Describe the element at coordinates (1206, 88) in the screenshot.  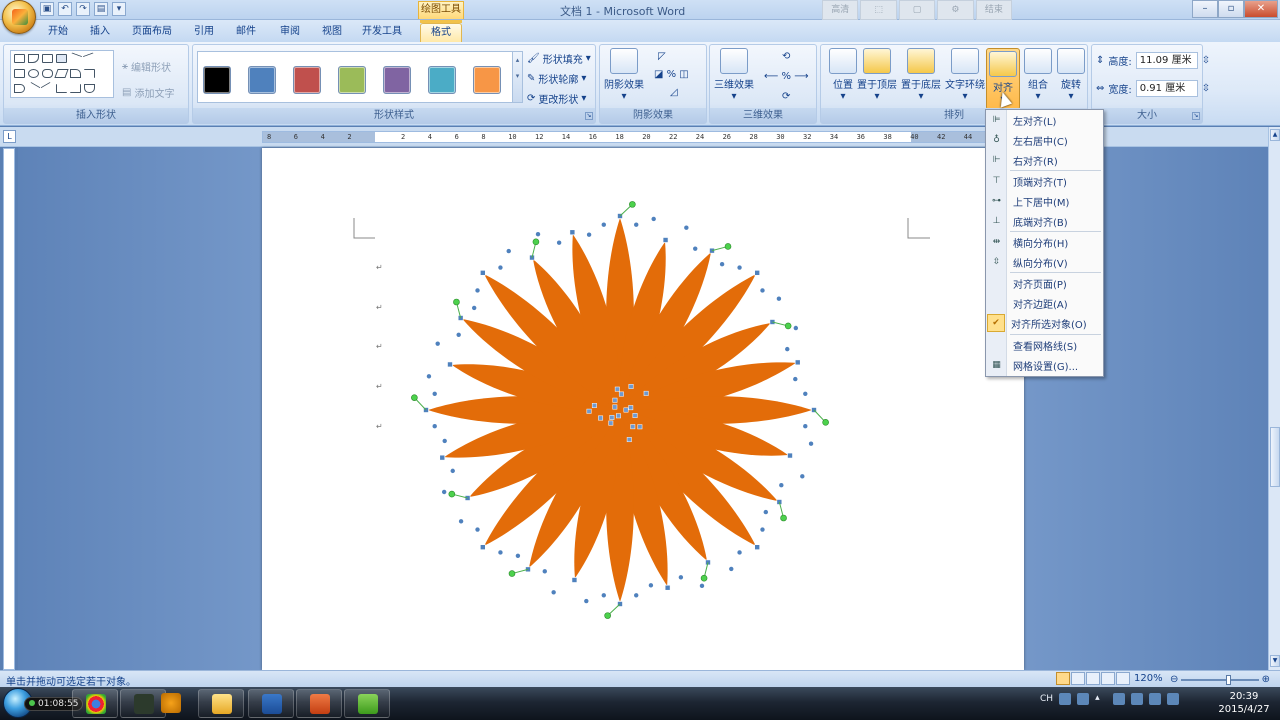
I see `width-spinner-icon: ⇳` at that location.